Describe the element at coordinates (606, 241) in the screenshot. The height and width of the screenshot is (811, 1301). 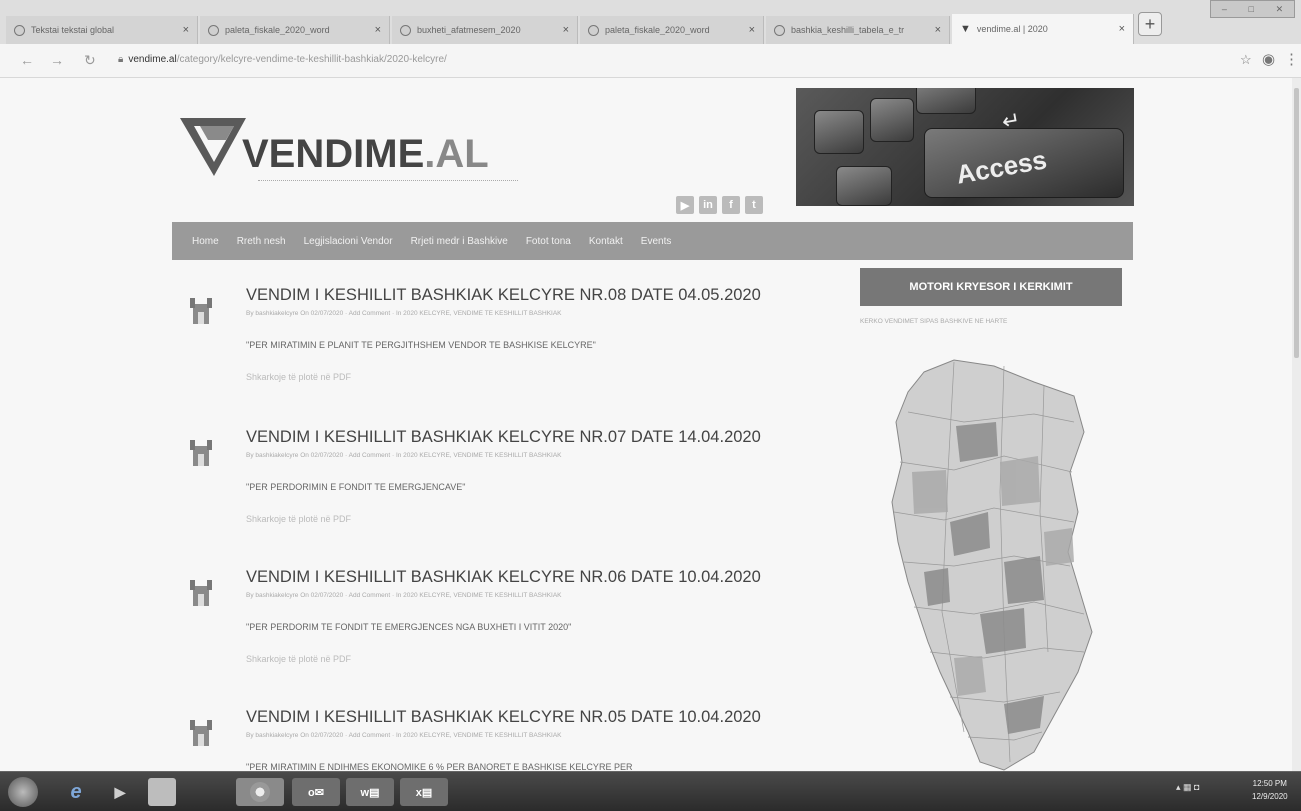
I see `nav-item-contact: Kontakt` at that location.